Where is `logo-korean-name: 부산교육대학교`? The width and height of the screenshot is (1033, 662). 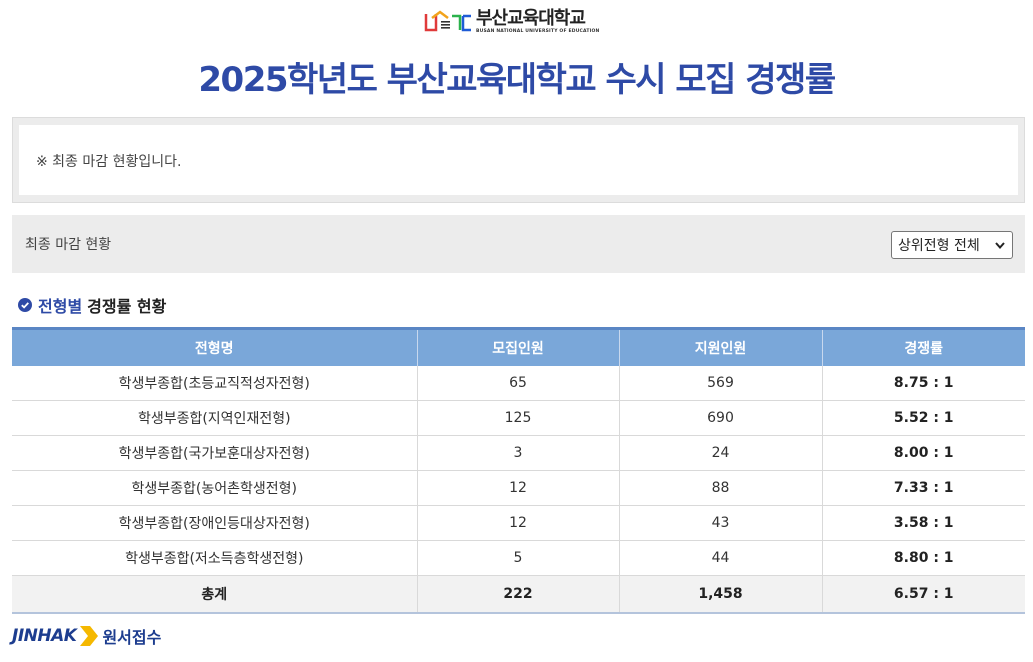
logo-korean-name: 부산교육대학교 is located at coordinates (531, 18).